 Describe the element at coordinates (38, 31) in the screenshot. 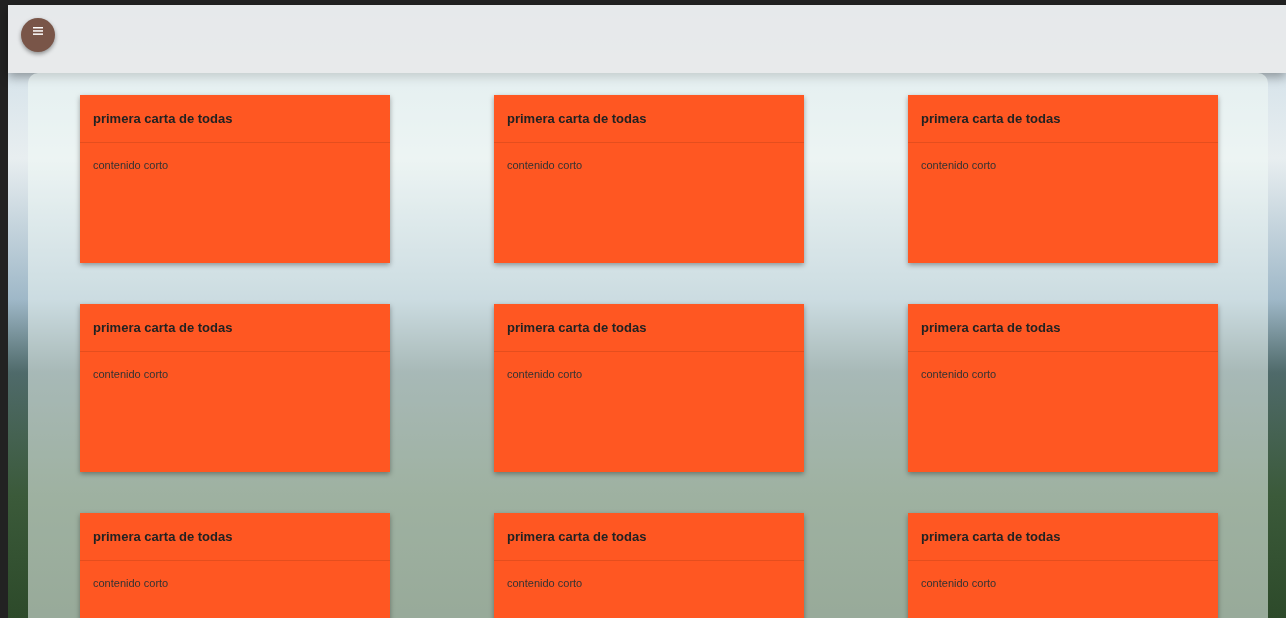

I see `menu-icon` at that location.